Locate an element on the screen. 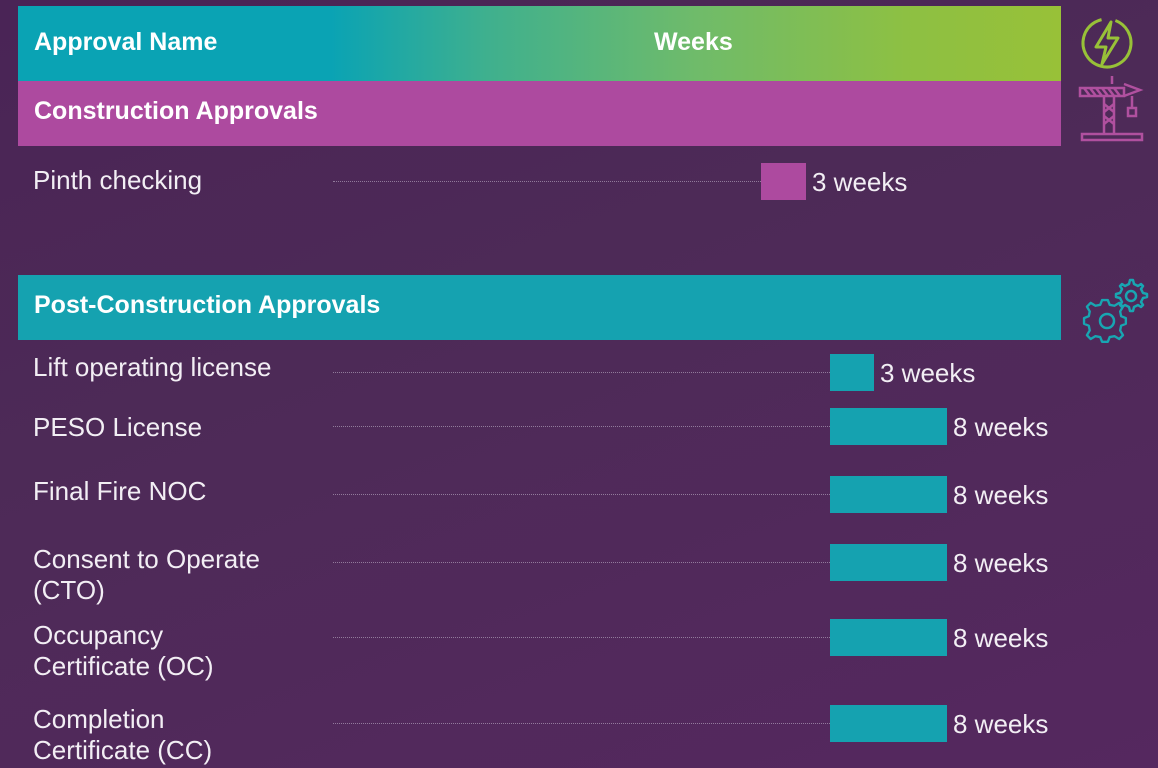 The height and width of the screenshot is (768, 1158). row-label: Pinth checking is located at coordinates (117, 180).